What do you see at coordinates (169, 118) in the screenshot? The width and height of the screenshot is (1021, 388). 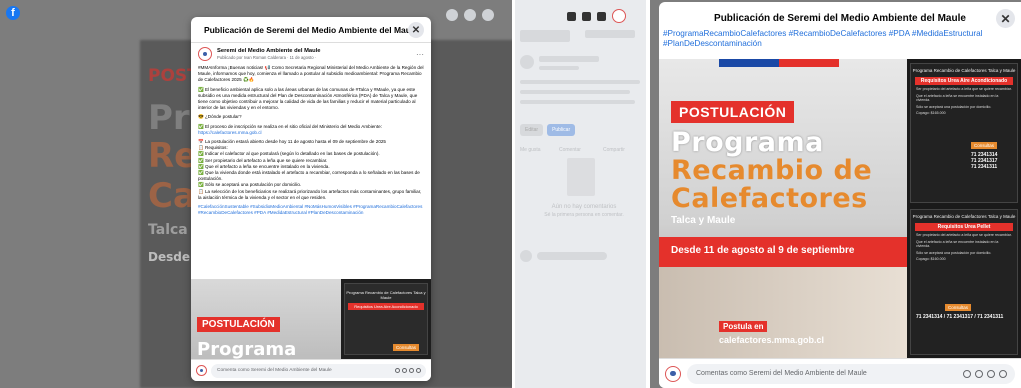 I see `bg-text-programa: Pr` at bounding box center [169, 118].